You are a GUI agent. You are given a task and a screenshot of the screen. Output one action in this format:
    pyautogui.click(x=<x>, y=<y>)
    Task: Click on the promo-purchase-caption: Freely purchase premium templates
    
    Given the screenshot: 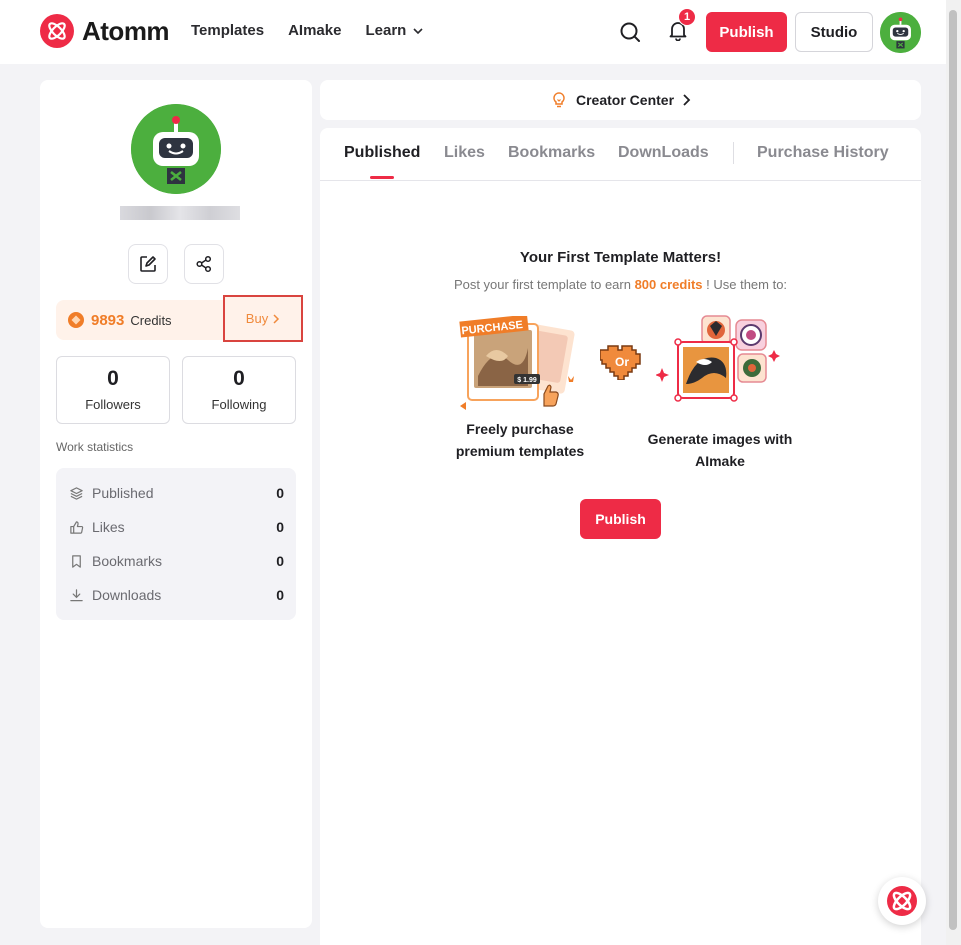 What is the action you would take?
    pyautogui.click(x=520, y=440)
    